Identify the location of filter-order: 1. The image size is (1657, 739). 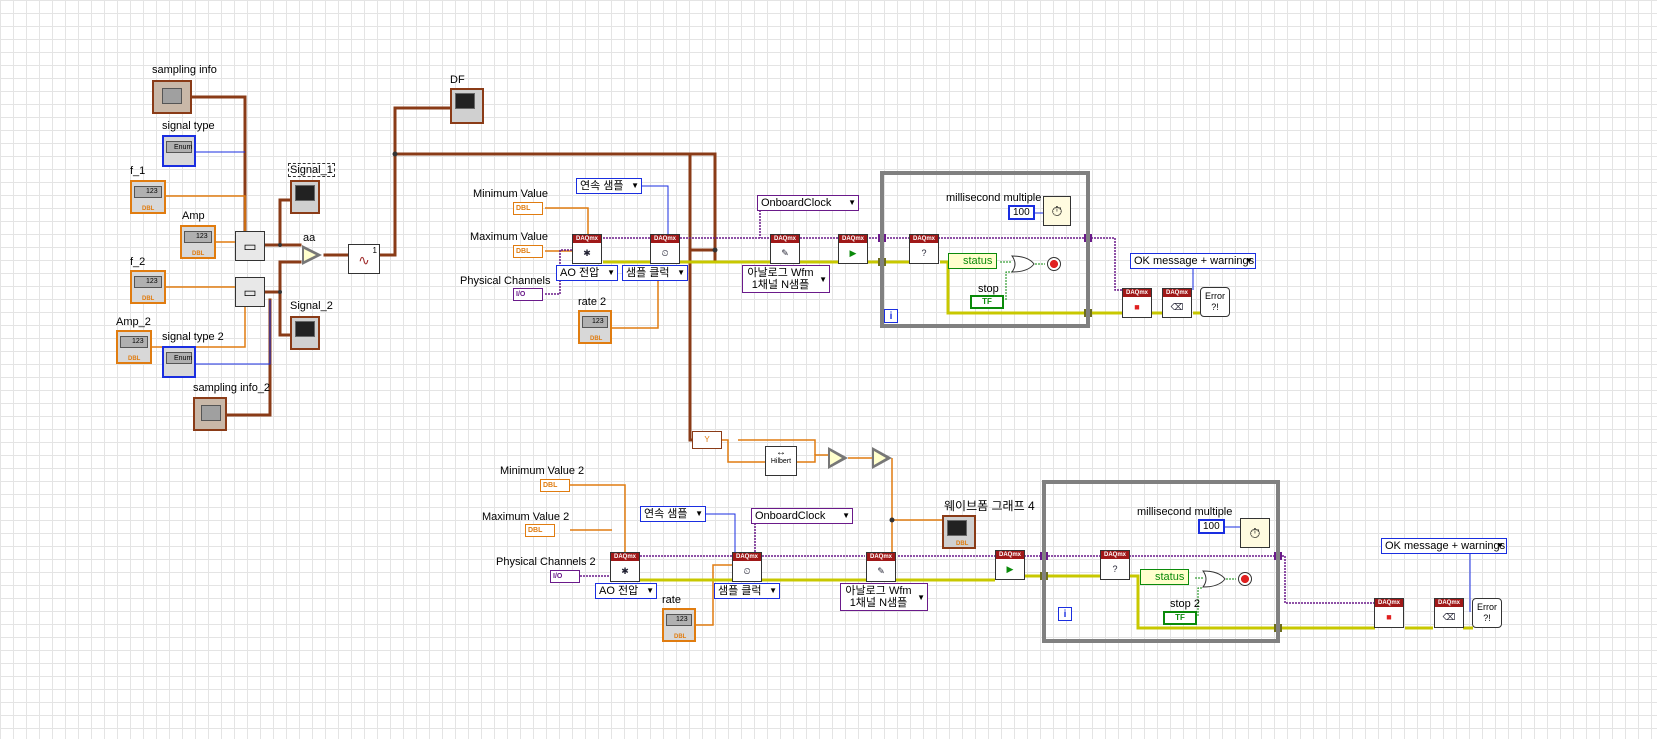
(374, 250).